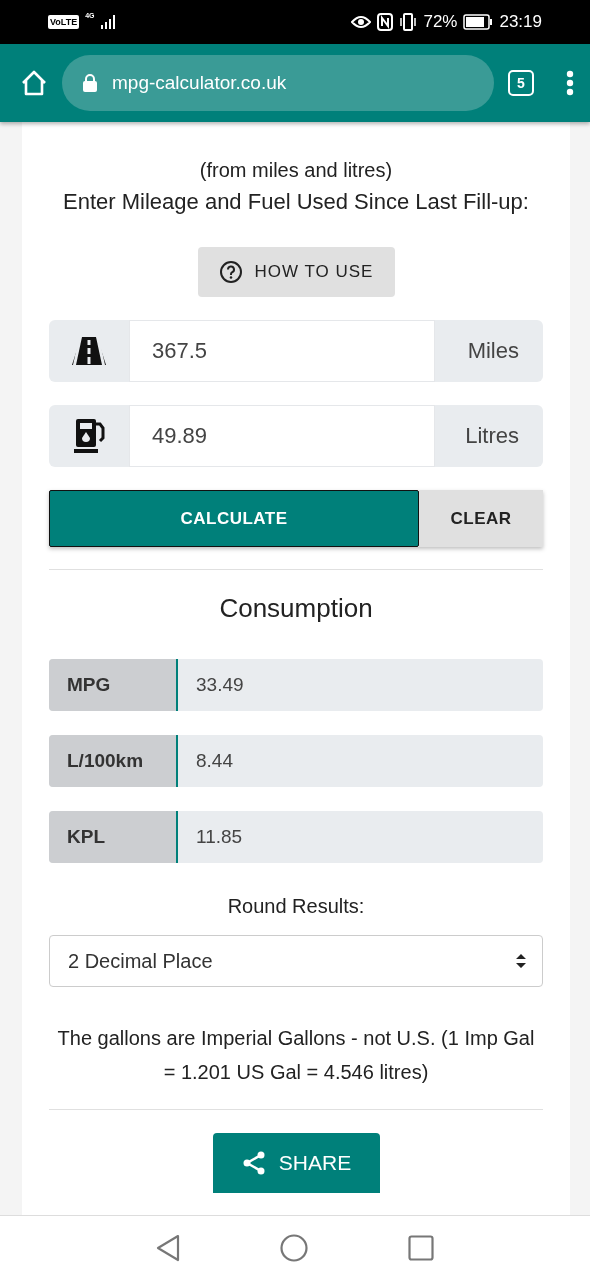 Image resolution: width=590 pixels, height=1280 pixels. Describe the element at coordinates (282, 351) in the screenshot. I see `input-field: 367.5` at that location.